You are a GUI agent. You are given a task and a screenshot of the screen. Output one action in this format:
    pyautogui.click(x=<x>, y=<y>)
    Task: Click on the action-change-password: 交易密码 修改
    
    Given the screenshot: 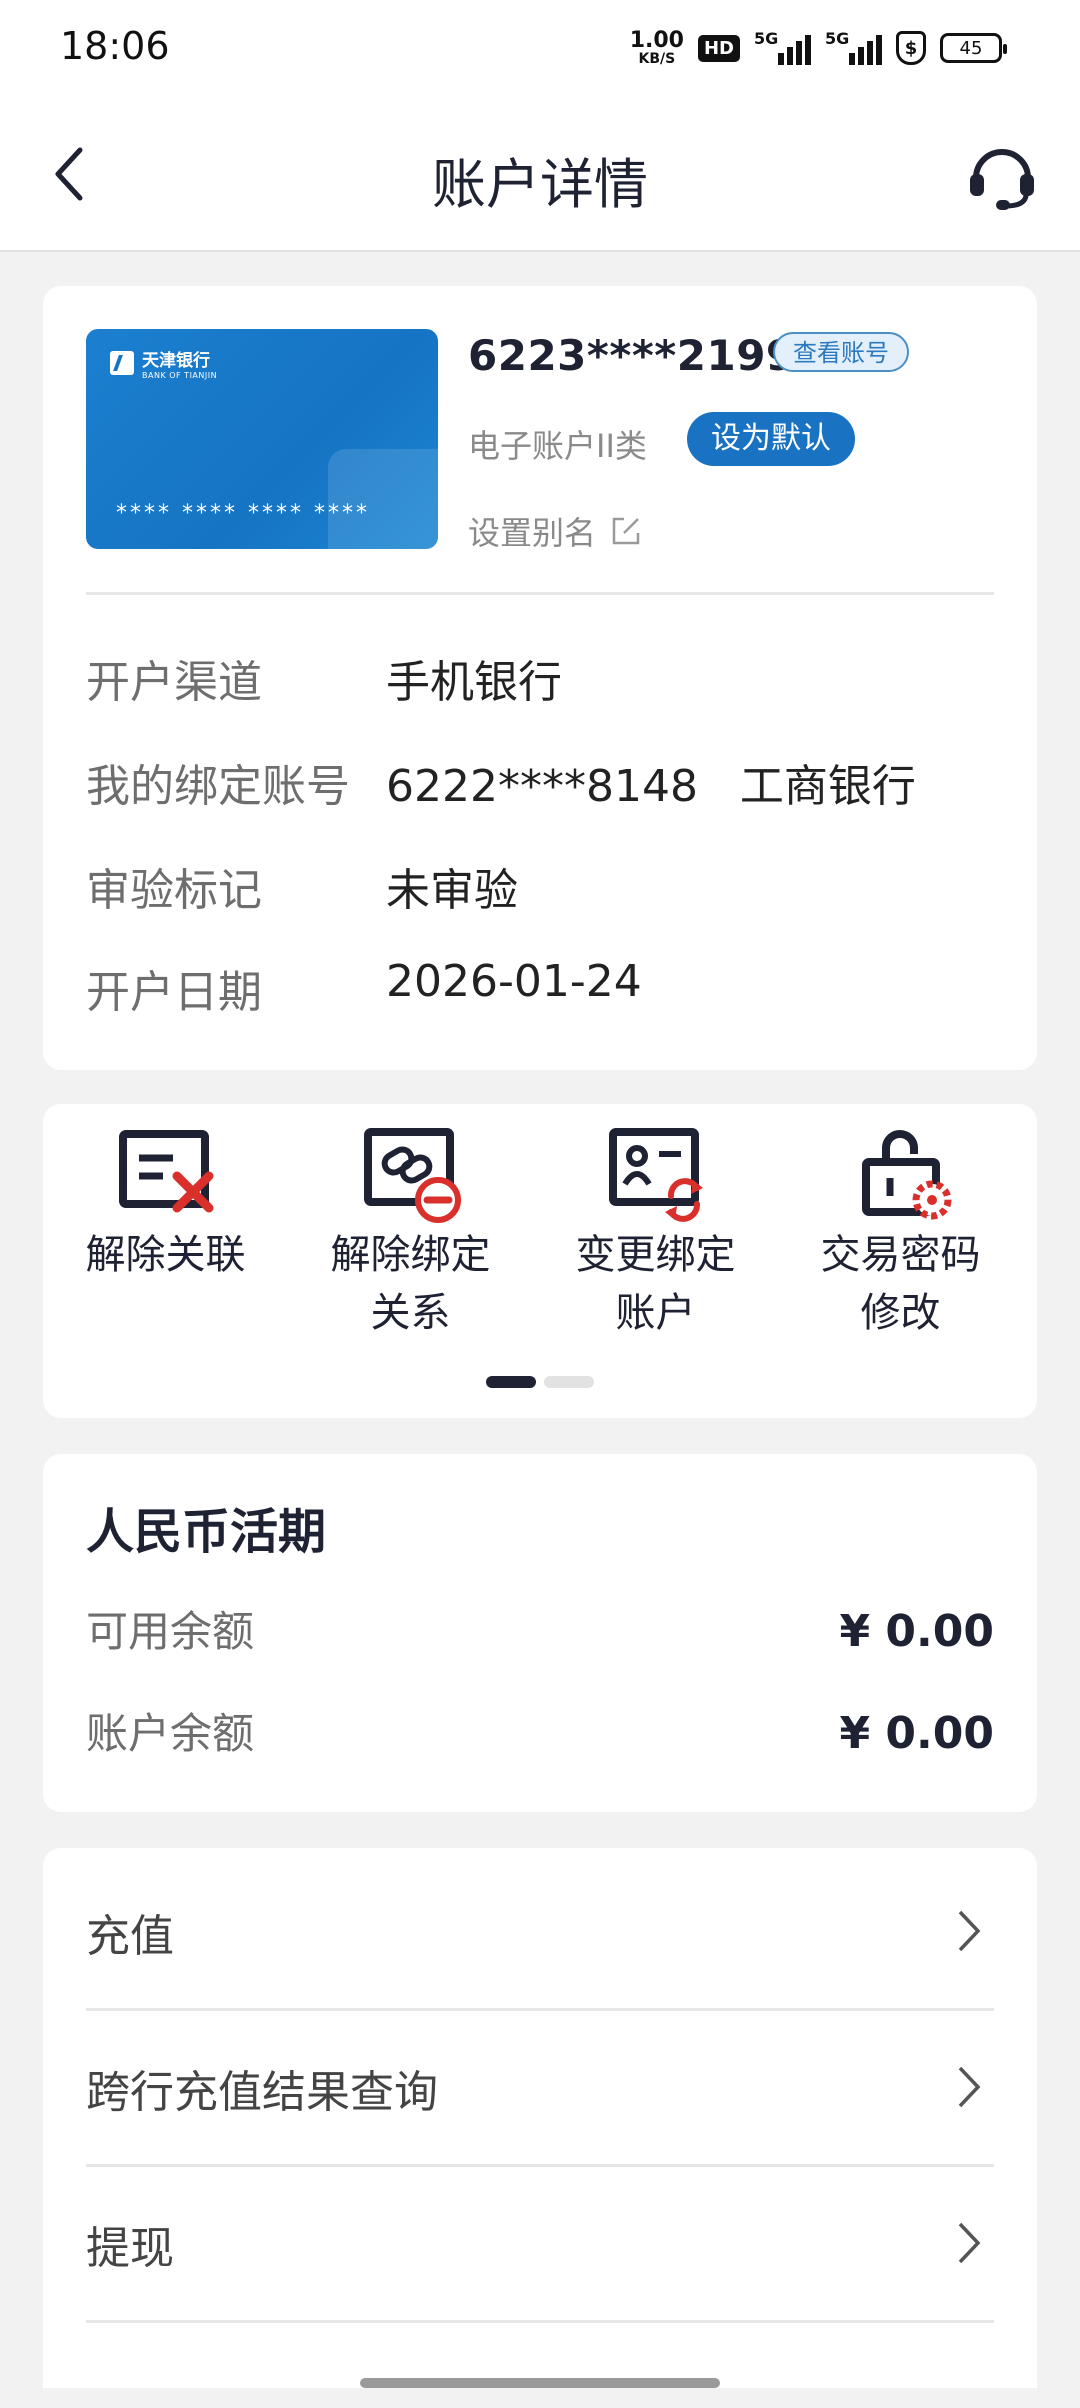 What is the action you would take?
    pyautogui.click(x=900, y=1233)
    